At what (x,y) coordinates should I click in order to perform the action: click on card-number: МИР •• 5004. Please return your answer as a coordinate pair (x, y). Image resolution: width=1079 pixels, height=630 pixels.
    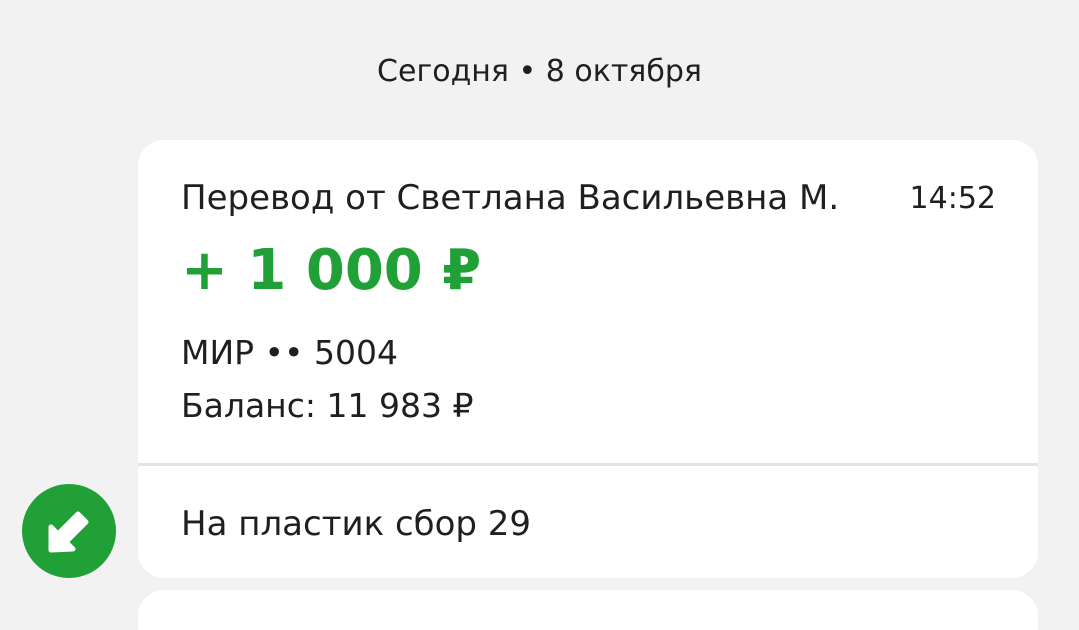
    Looking at the image, I should click on (289, 352).